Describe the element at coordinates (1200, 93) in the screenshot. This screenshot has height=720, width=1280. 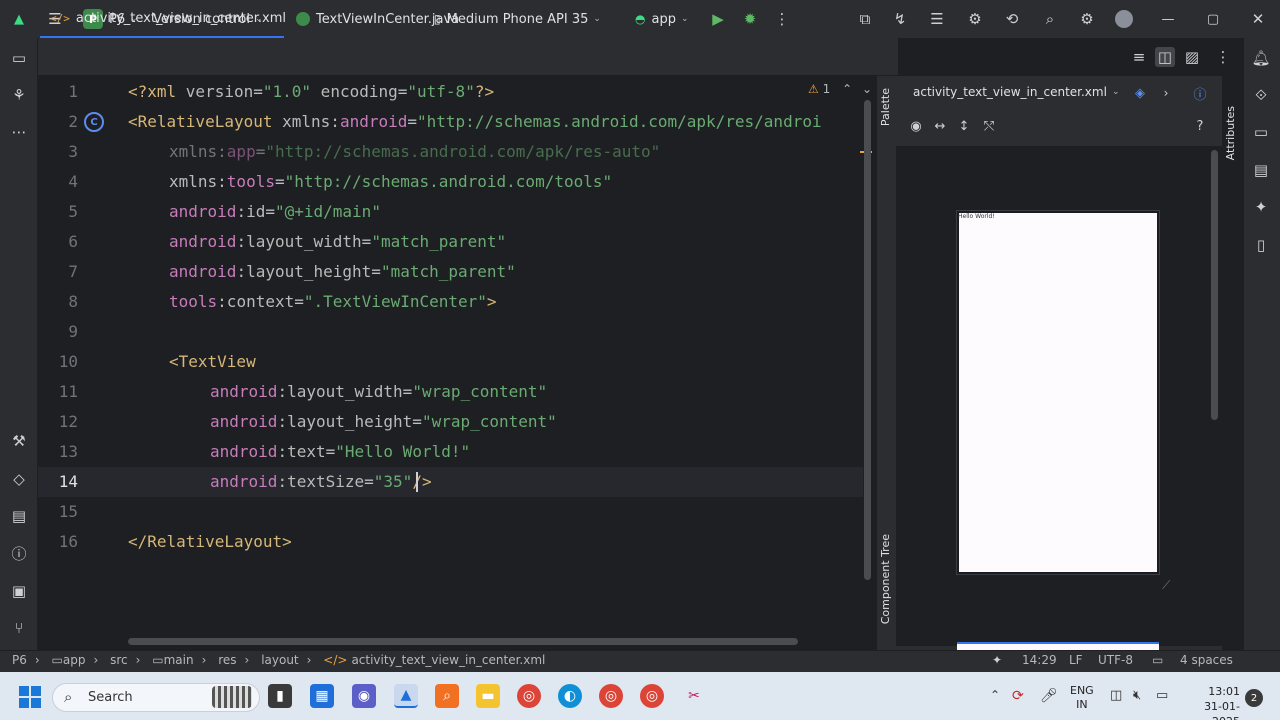
I see `info-icon: ⓘ` at that location.